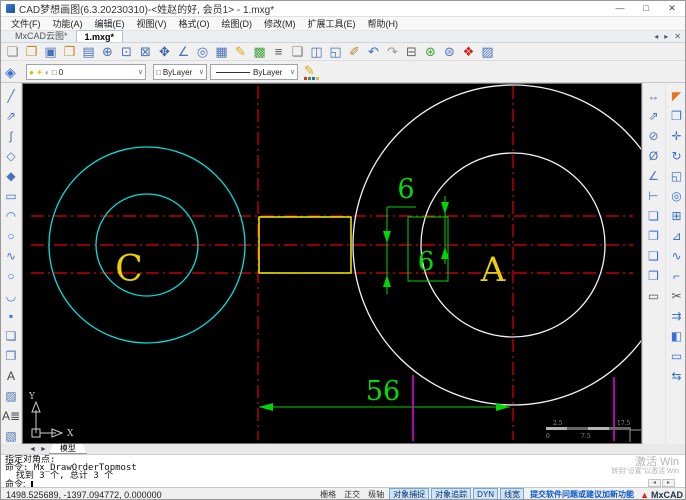 This screenshot has width=686, height=500. Describe the element at coordinates (487, 52) in the screenshot. I see `toolbar-icon-insert-image: ▨` at that location.